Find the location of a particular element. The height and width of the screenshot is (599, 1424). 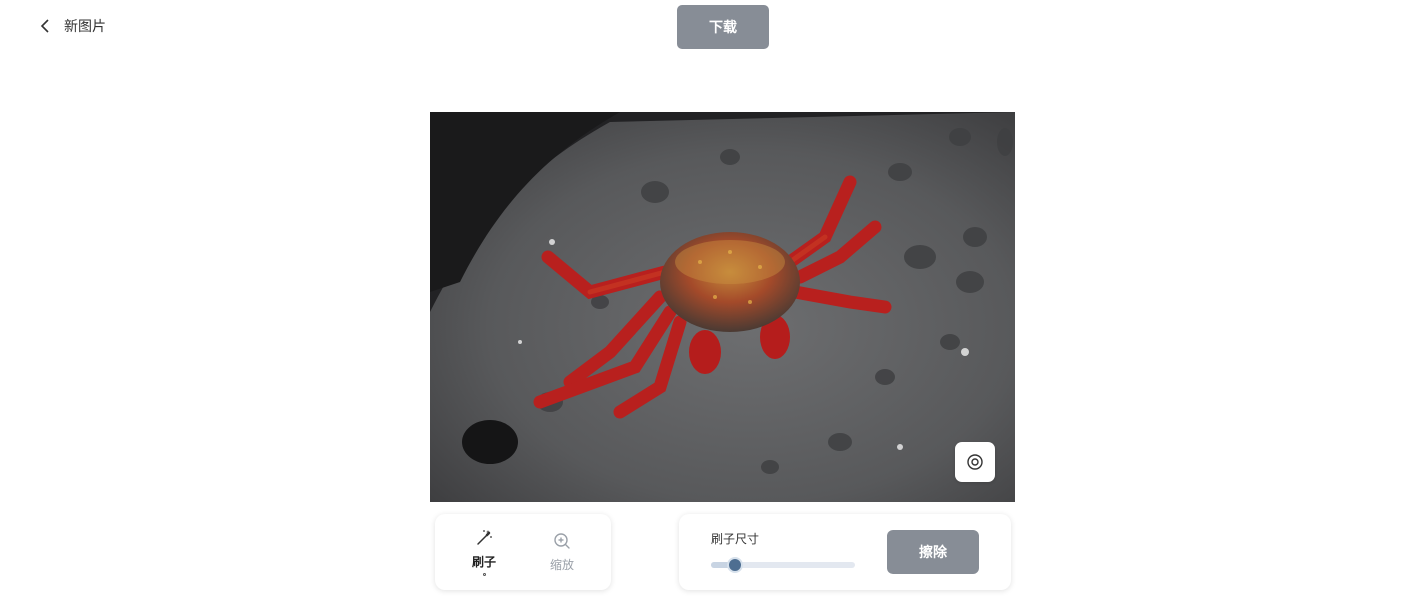

back-label: 新图片 is located at coordinates (85, 27).